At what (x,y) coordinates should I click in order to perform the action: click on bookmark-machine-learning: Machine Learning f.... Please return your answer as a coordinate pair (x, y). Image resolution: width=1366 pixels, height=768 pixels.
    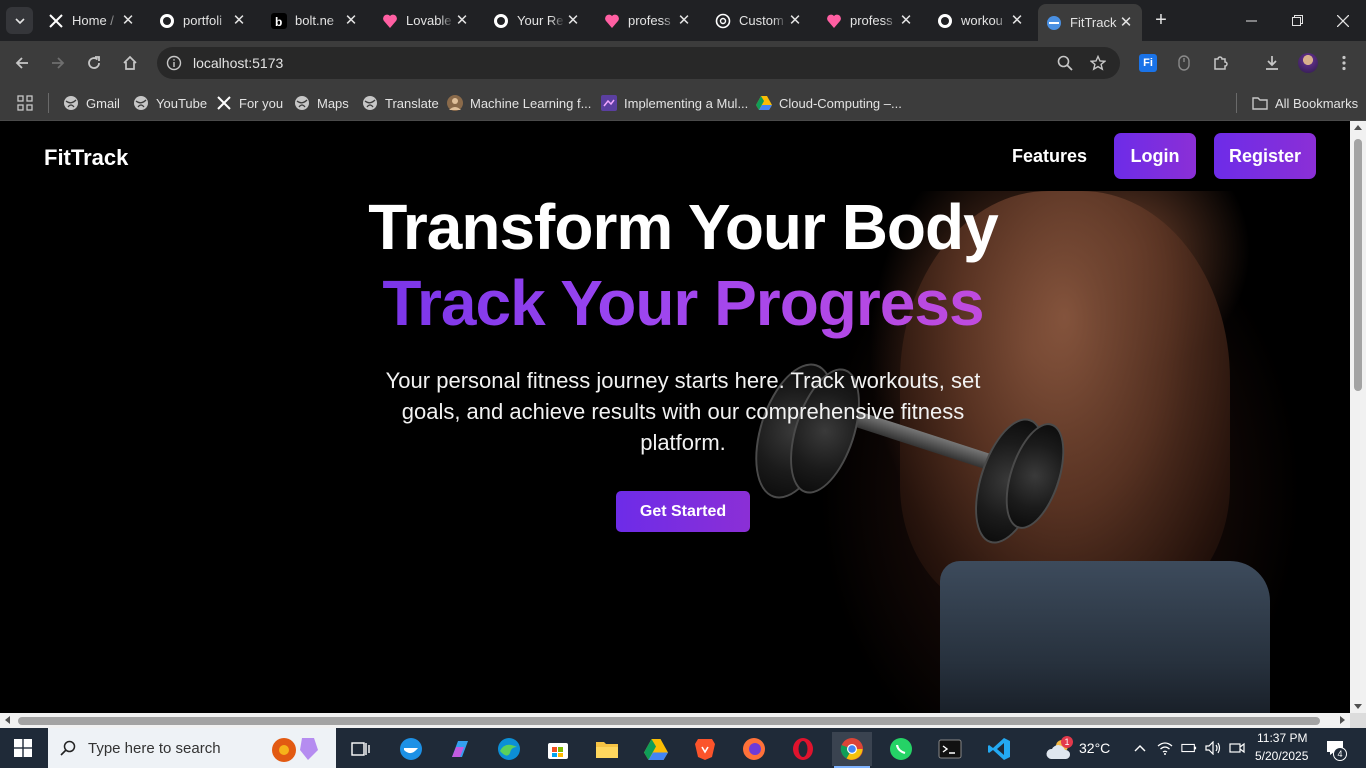
    Looking at the image, I should click on (519, 103).